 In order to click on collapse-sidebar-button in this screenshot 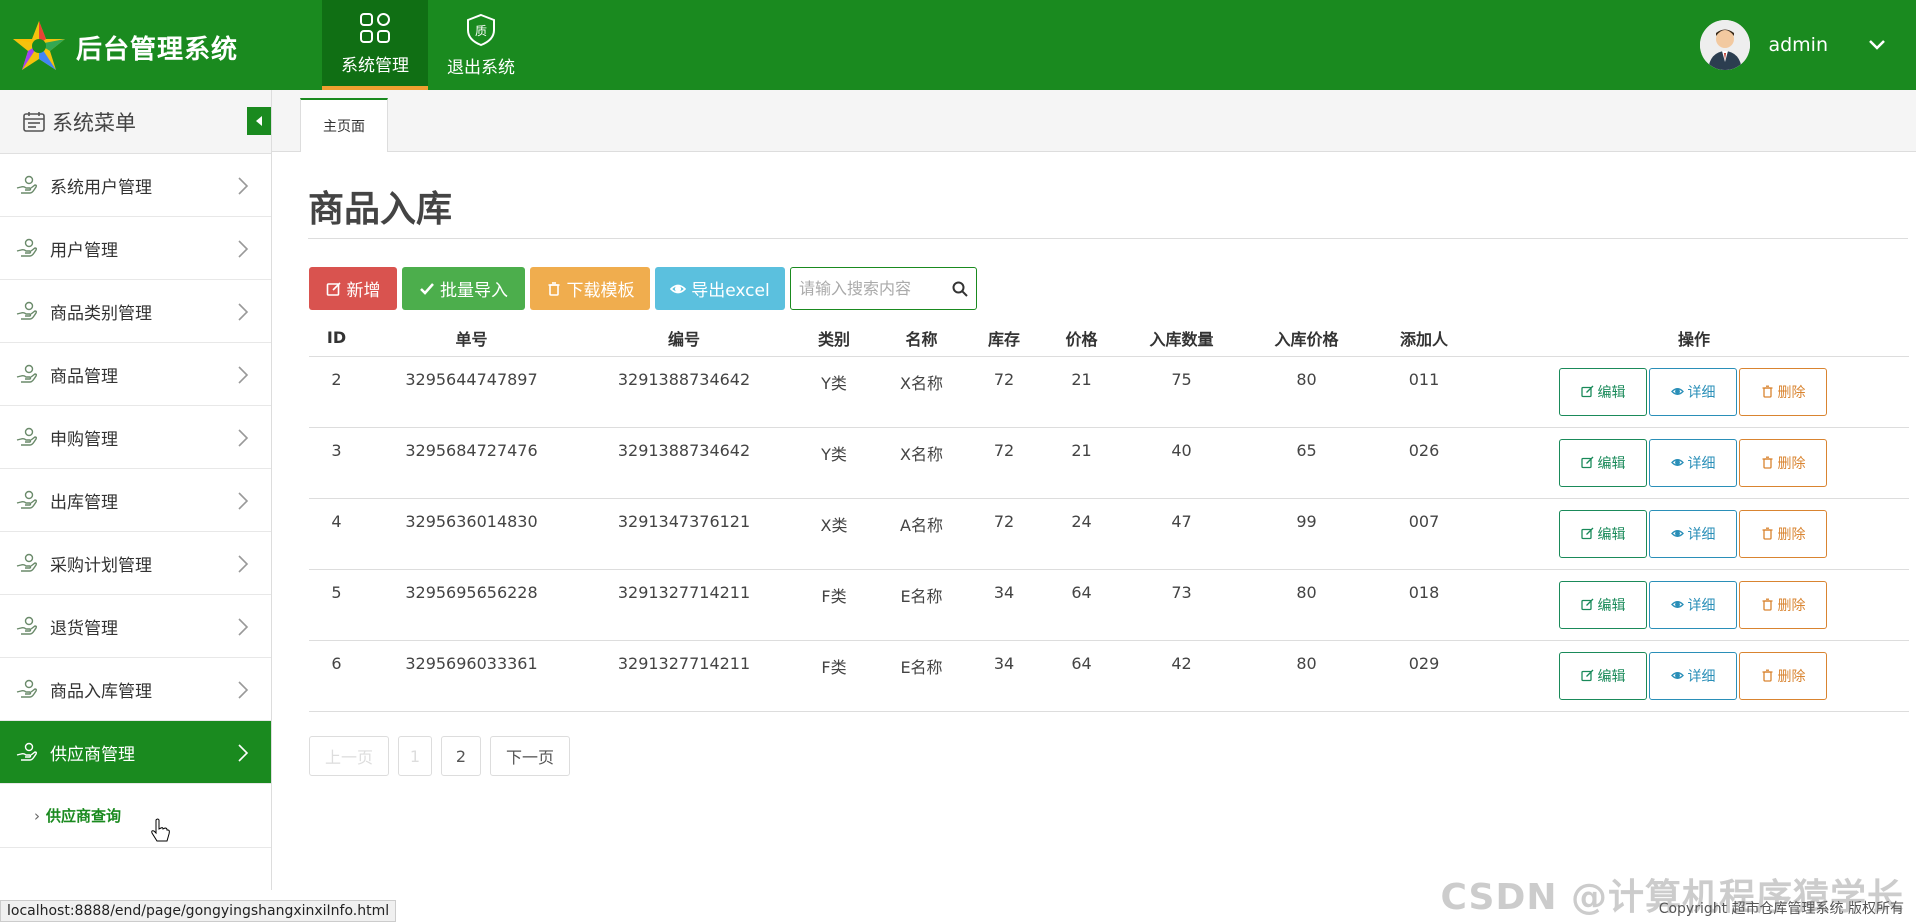, I will do `click(259, 121)`.